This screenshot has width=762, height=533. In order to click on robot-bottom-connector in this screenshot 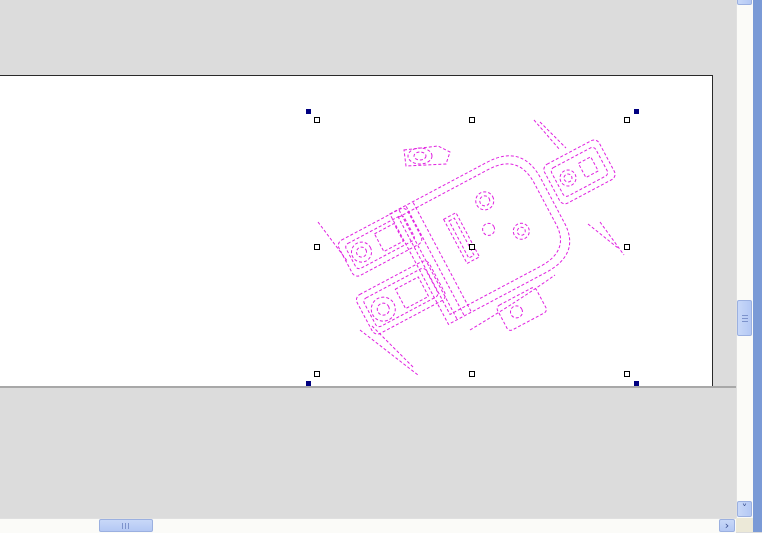, I will do `click(521, 309)`.